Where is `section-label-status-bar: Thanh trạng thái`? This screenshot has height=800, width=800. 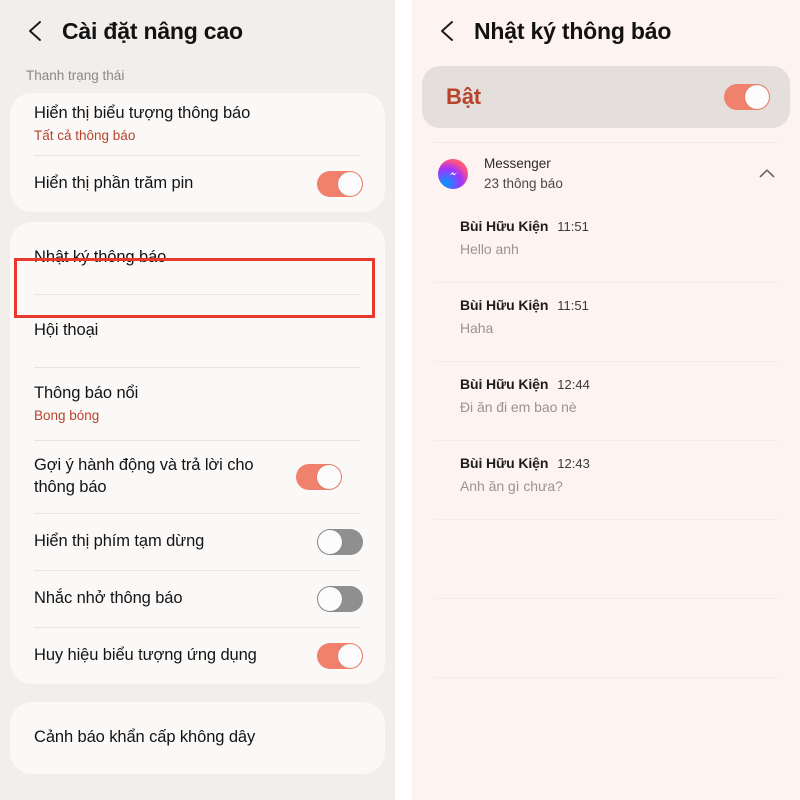 section-label-status-bar: Thanh trạng thái is located at coordinates (75, 75).